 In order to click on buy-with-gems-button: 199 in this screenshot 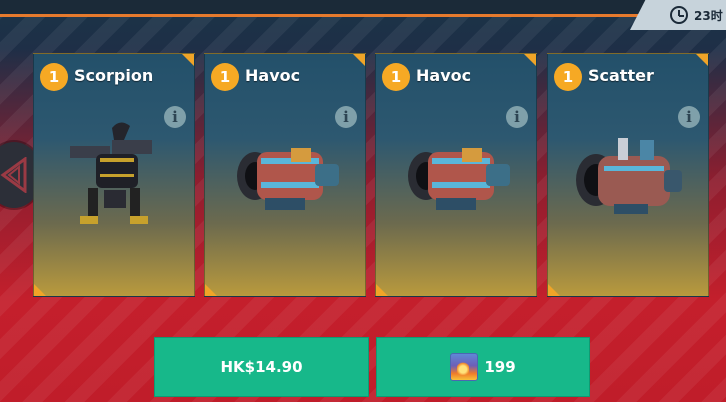, I will do `click(483, 367)`.